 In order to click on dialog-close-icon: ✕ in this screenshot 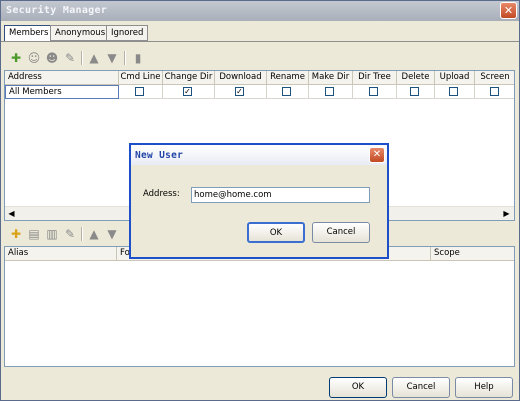, I will do `click(377, 155)`.